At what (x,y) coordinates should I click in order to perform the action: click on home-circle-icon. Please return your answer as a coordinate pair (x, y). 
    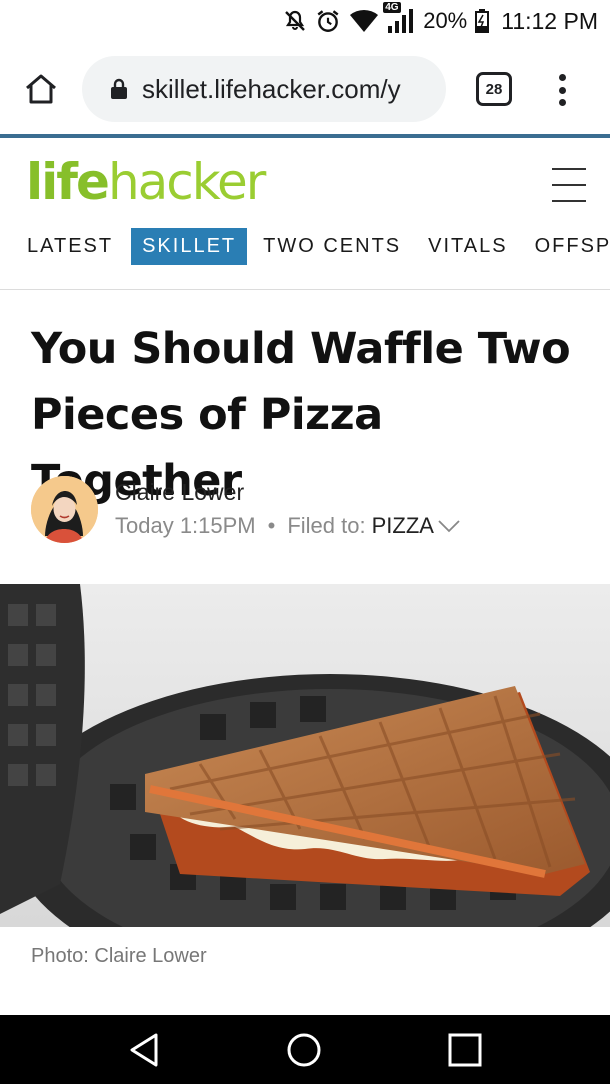
    Looking at the image, I should click on (304, 1050).